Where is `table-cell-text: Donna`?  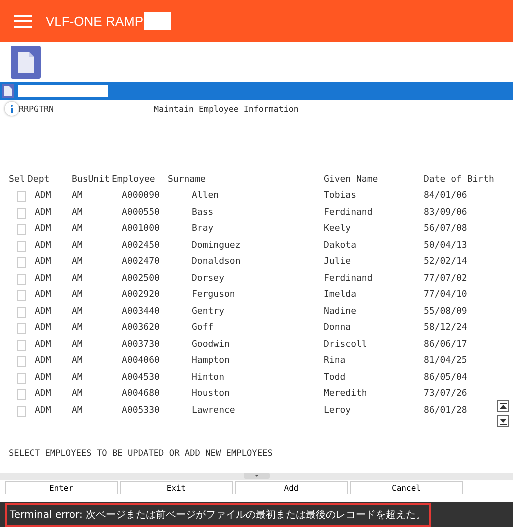
table-cell-text: Donna is located at coordinates (338, 328).